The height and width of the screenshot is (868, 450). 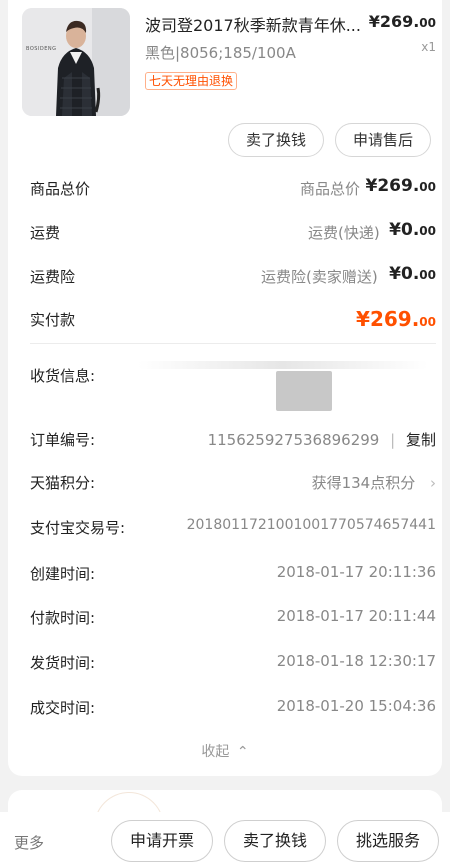 I want to click on order-number-group: 115625927536896299 | 复制, so click(x=322, y=439).